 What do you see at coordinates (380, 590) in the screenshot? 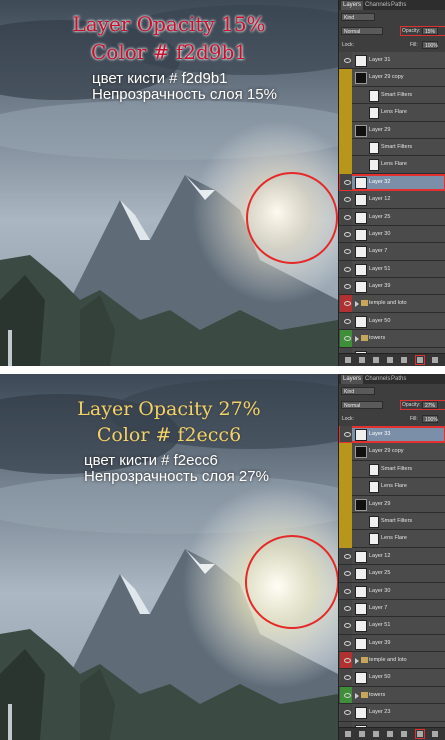
I see `layer-name: Layer 30` at bounding box center [380, 590].